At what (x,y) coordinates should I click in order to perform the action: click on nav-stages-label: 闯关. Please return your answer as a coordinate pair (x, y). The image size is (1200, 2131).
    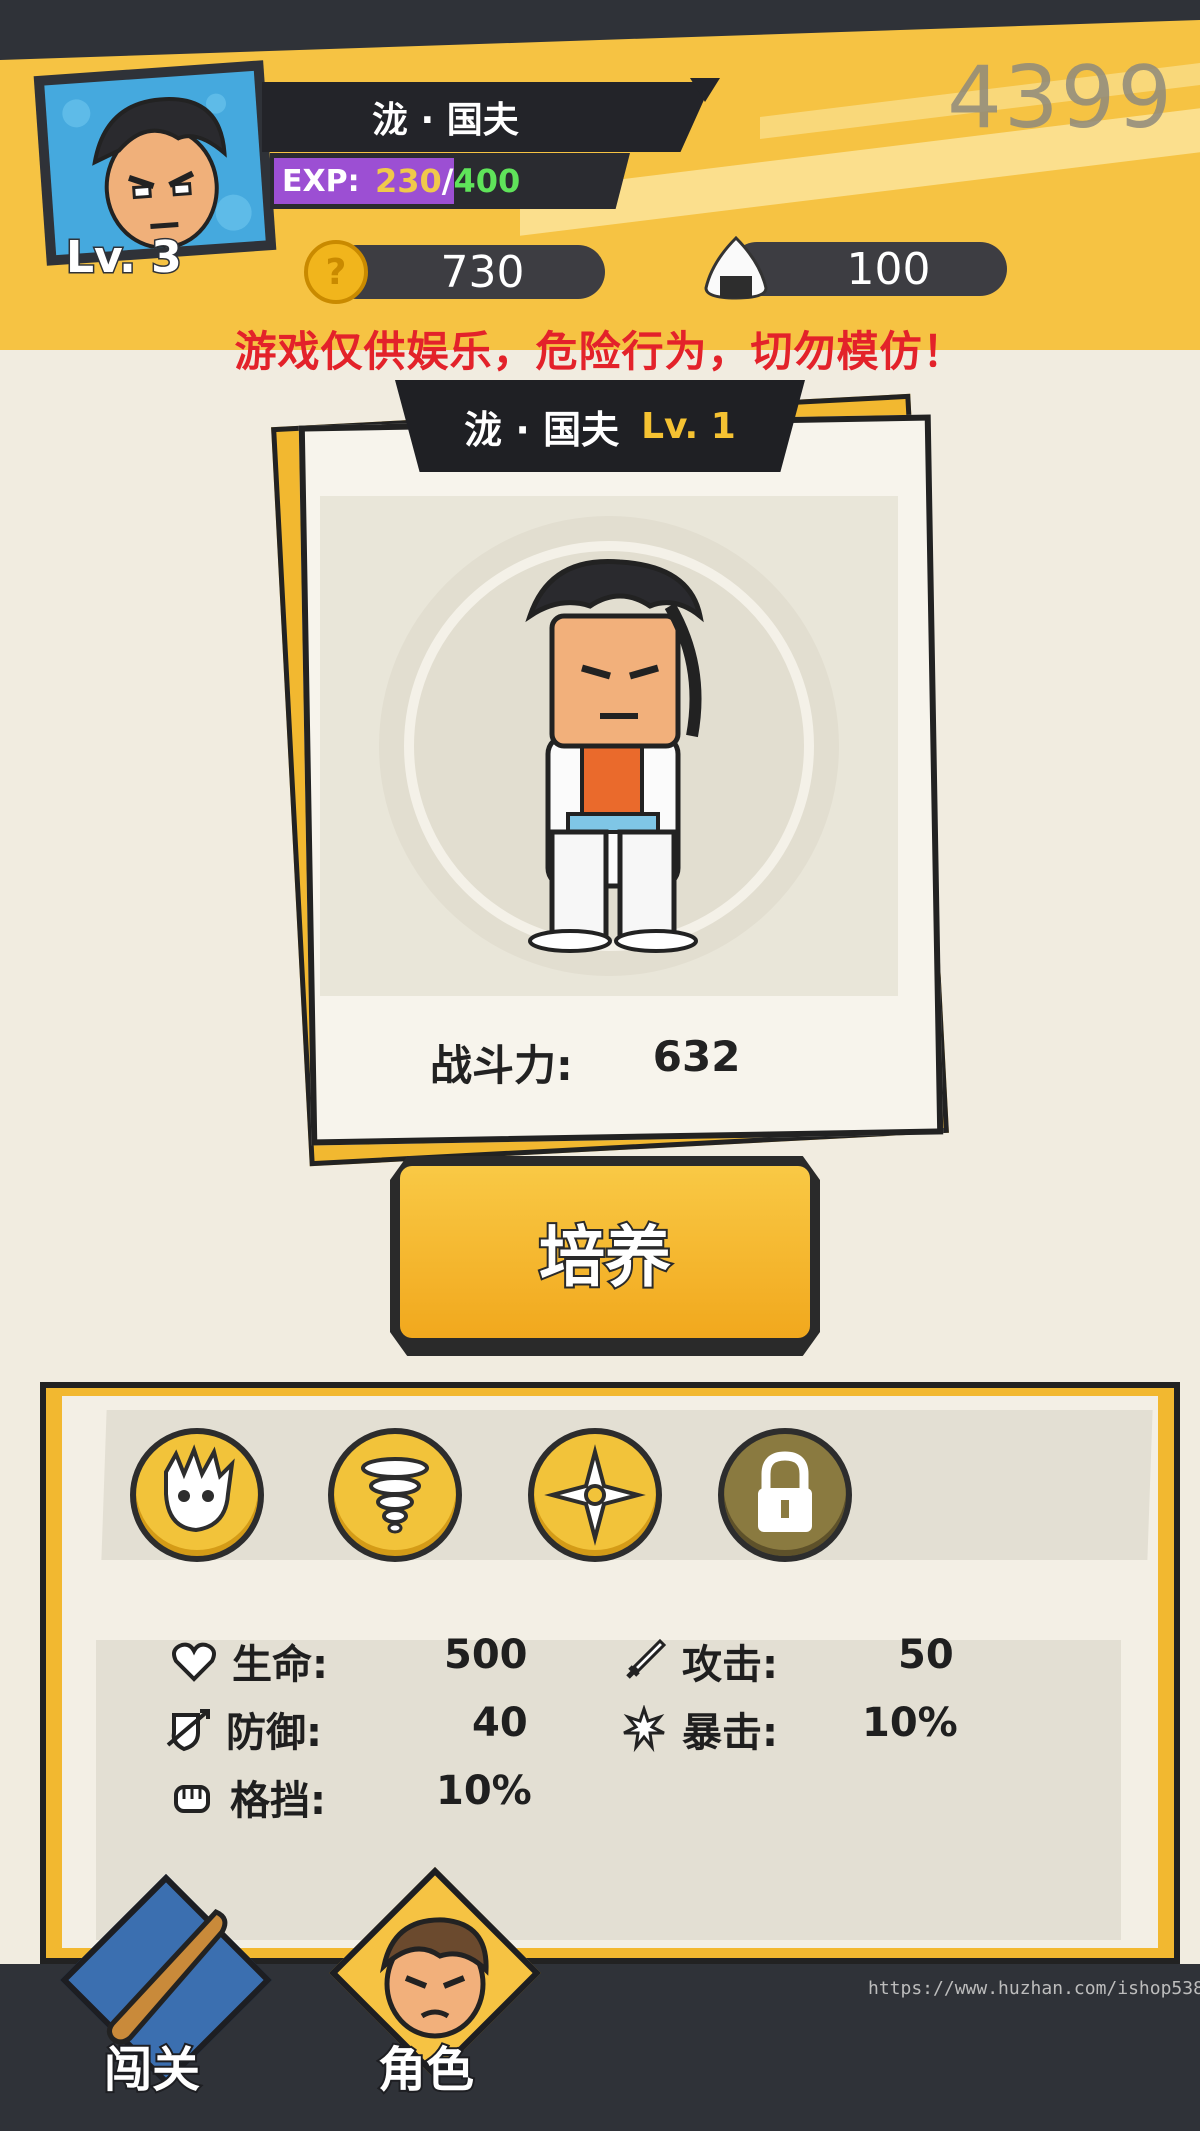
    Looking at the image, I should click on (152, 2070).